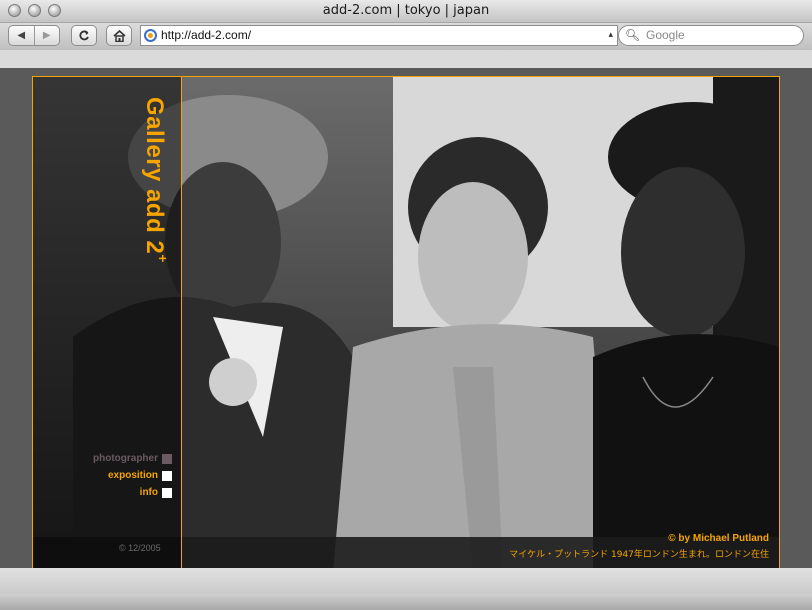 Image resolution: width=812 pixels, height=610 pixels. I want to click on home-icon, so click(119, 35).